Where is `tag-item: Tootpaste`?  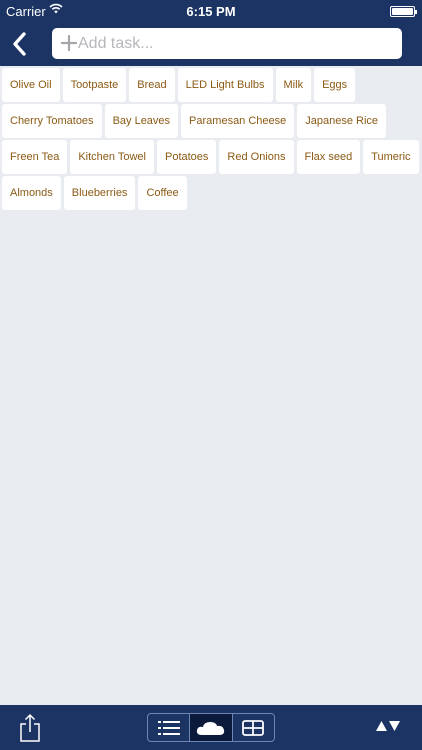
tag-item: Tootpaste is located at coordinates (94, 85).